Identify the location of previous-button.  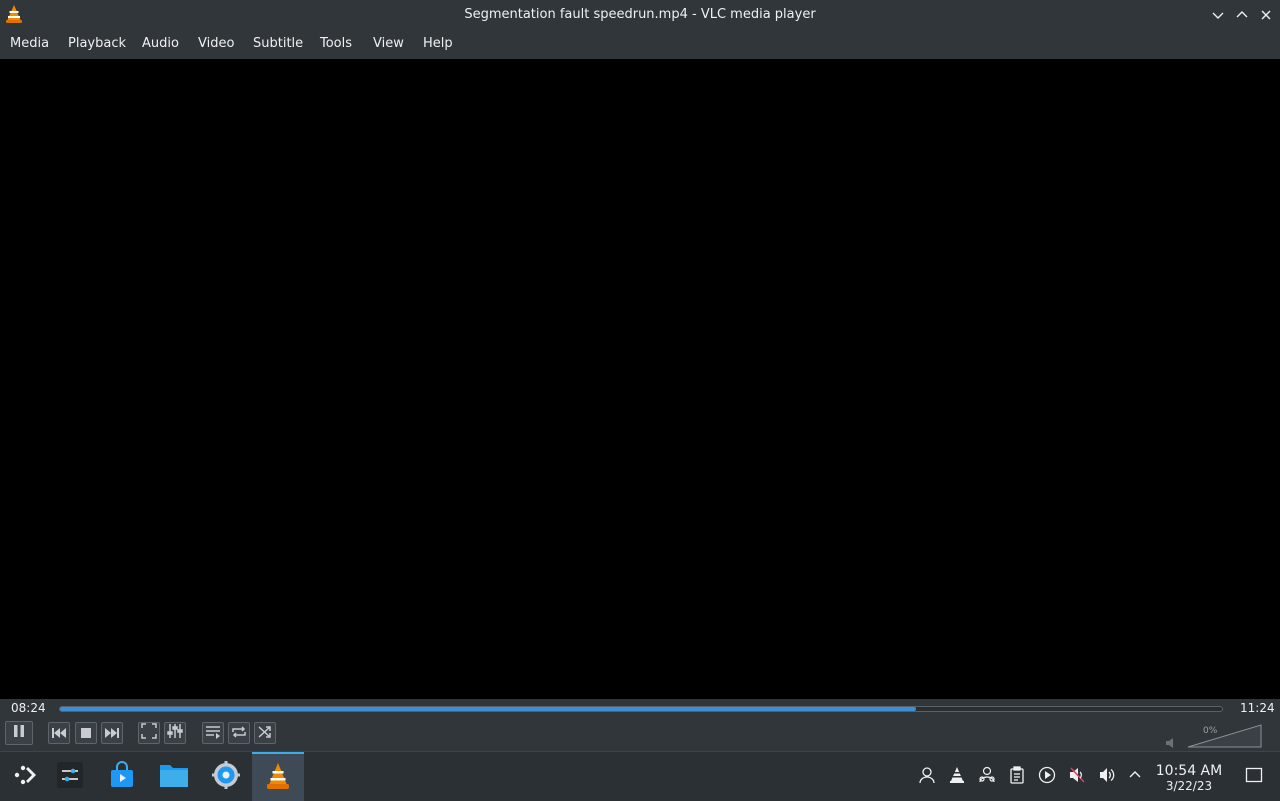
(59, 733).